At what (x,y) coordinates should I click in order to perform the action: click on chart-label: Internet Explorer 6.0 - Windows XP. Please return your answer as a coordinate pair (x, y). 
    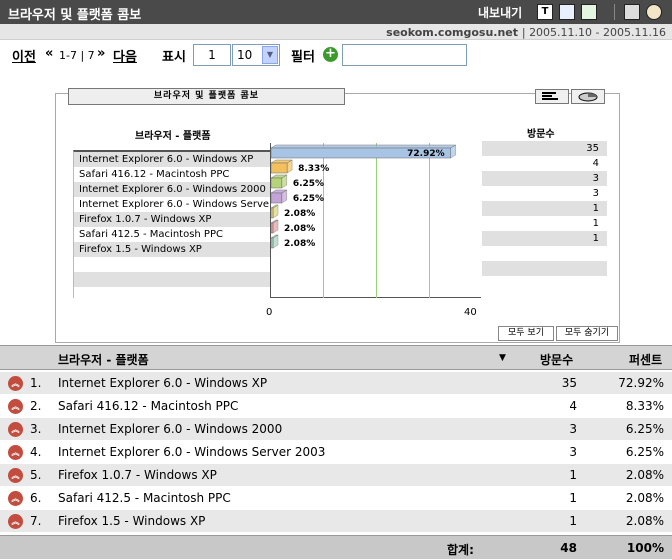
    Looking at the image, I should click on (172, 159).